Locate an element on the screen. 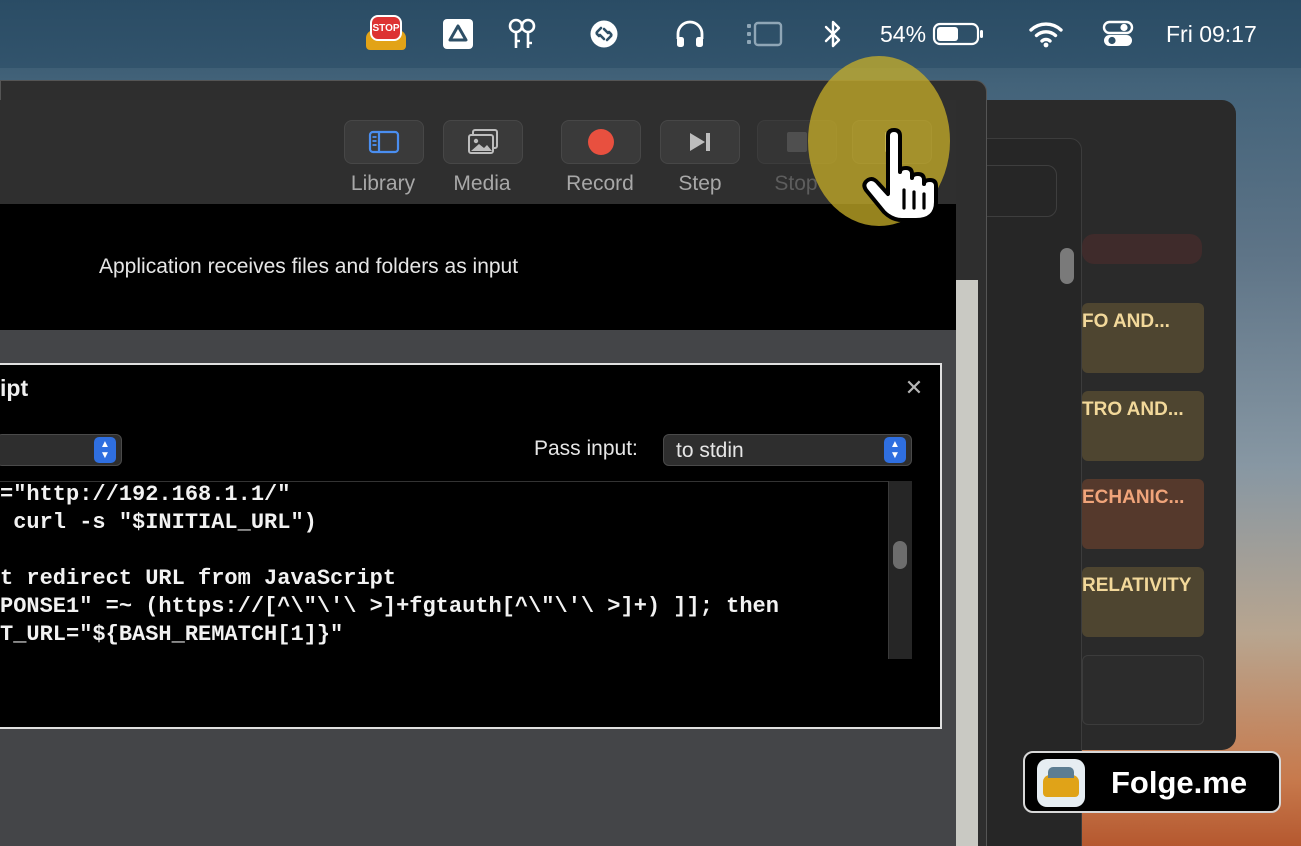  pass-input-label: Pass input: is located at coordinates (586, 448).